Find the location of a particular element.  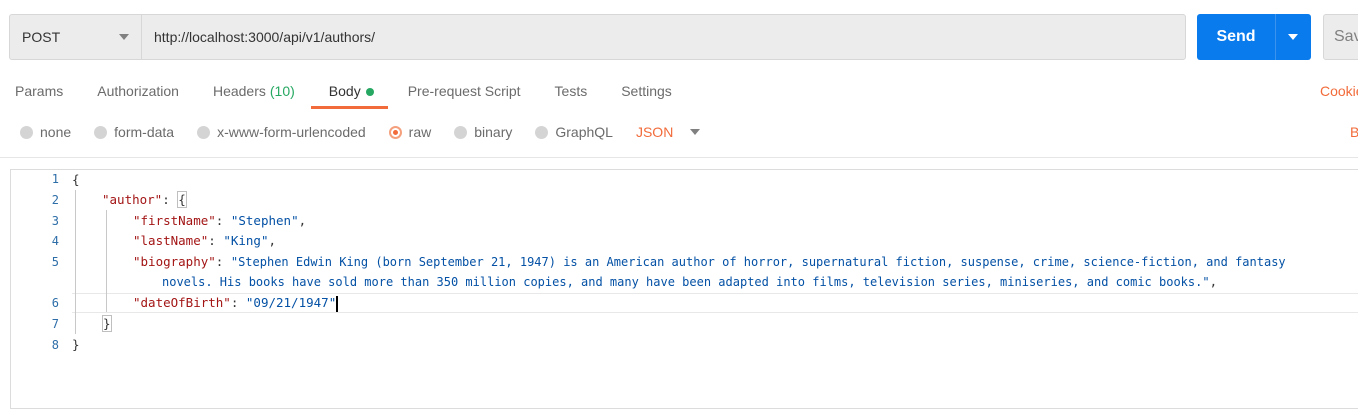

line-number: 6 is located at coordinates (55, 303).